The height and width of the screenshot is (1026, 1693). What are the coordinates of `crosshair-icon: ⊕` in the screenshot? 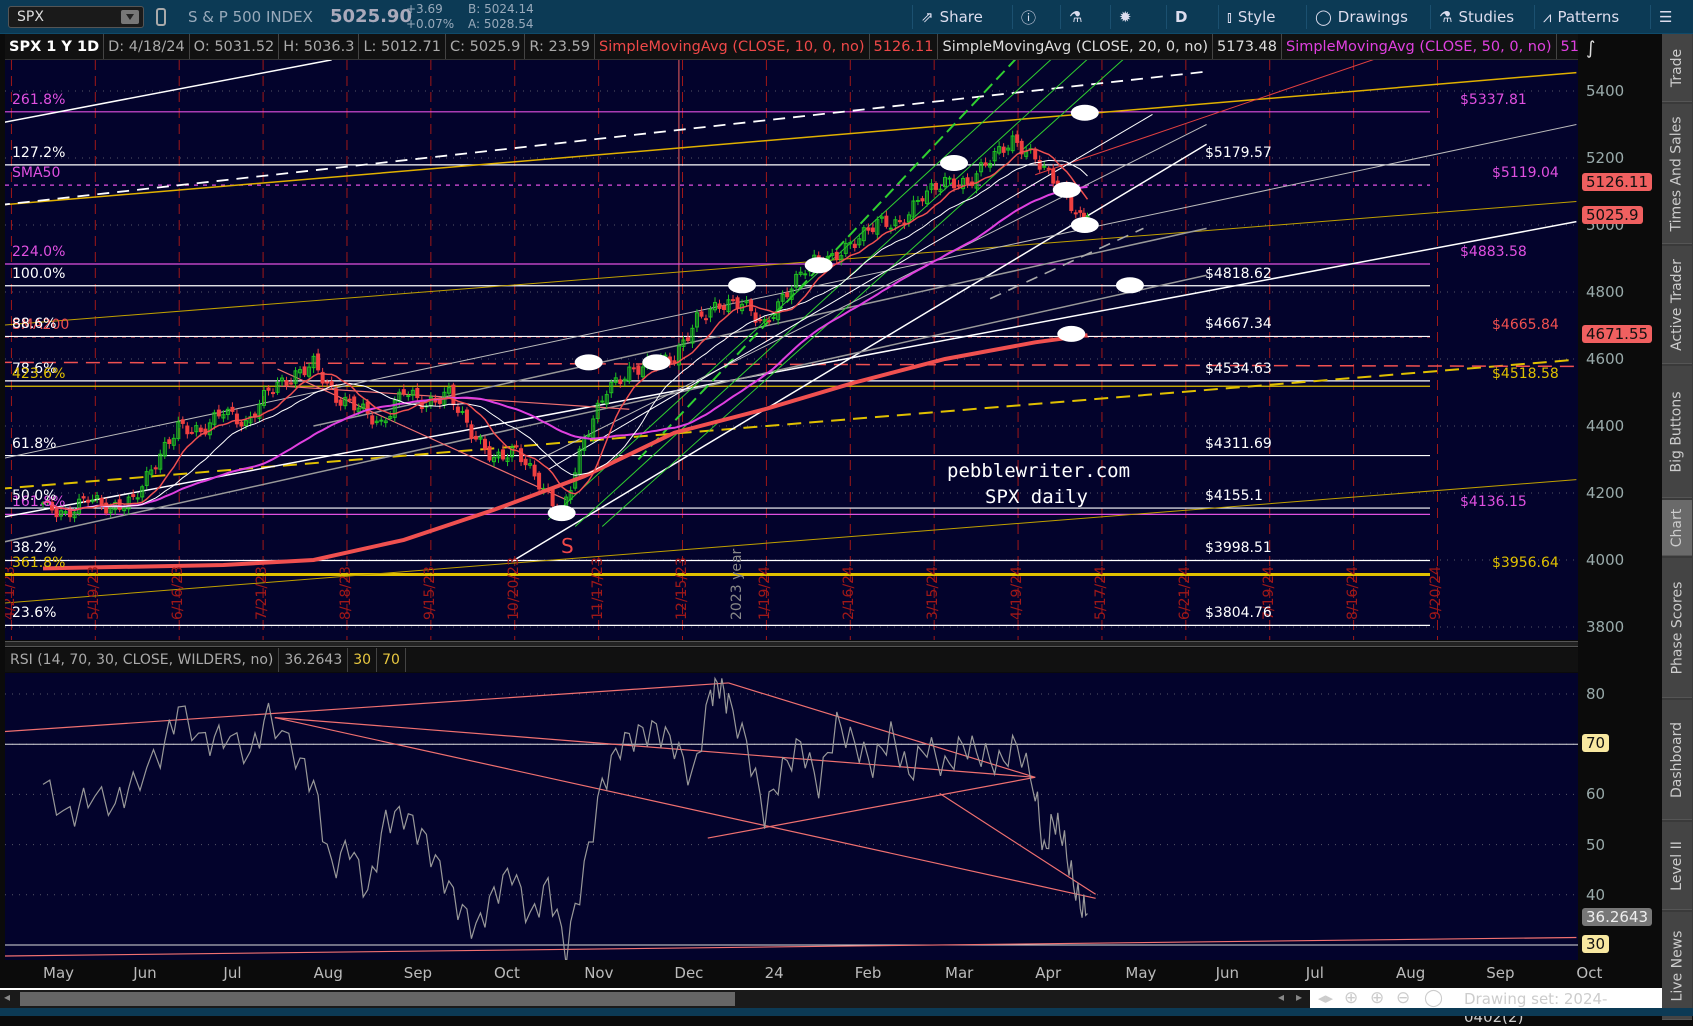 It's located at (1351, 998).